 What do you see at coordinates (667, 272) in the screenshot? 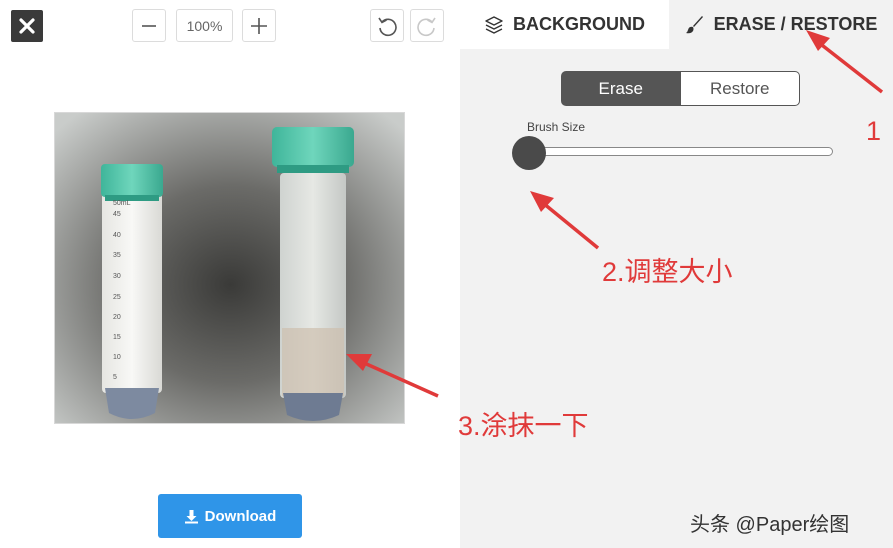
I see `annotation-step-2: 2.调整大小` at bounding box center [667, 272].